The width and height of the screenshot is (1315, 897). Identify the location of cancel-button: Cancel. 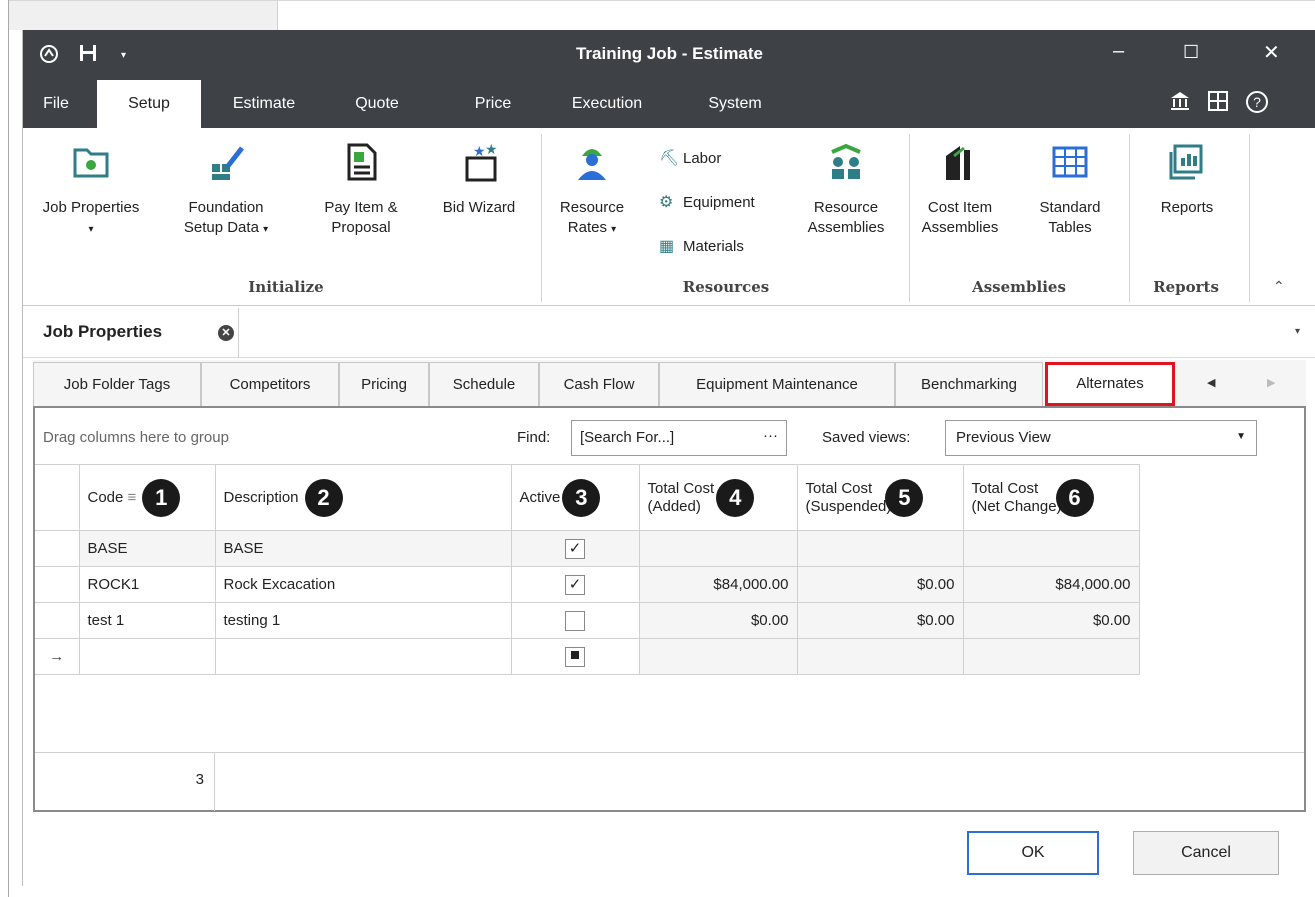
(1206, 853).